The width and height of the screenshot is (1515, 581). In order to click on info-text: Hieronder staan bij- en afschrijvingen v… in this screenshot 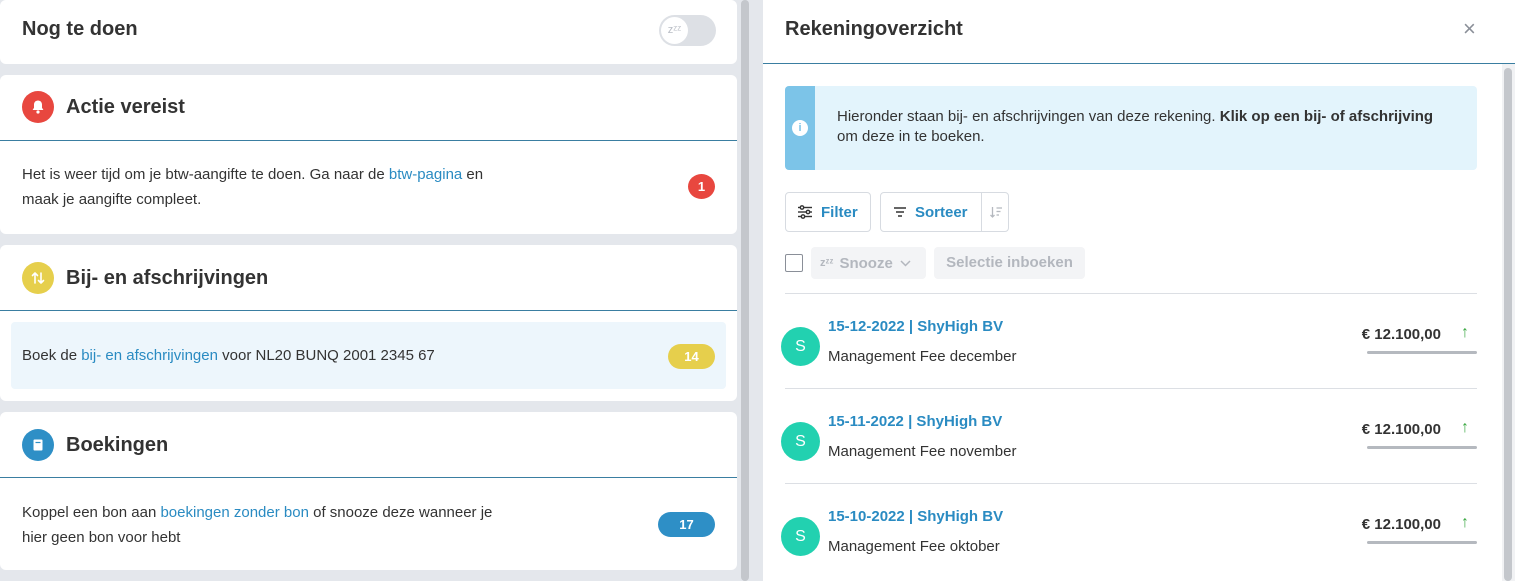, I will do `click(1147, 127)`.